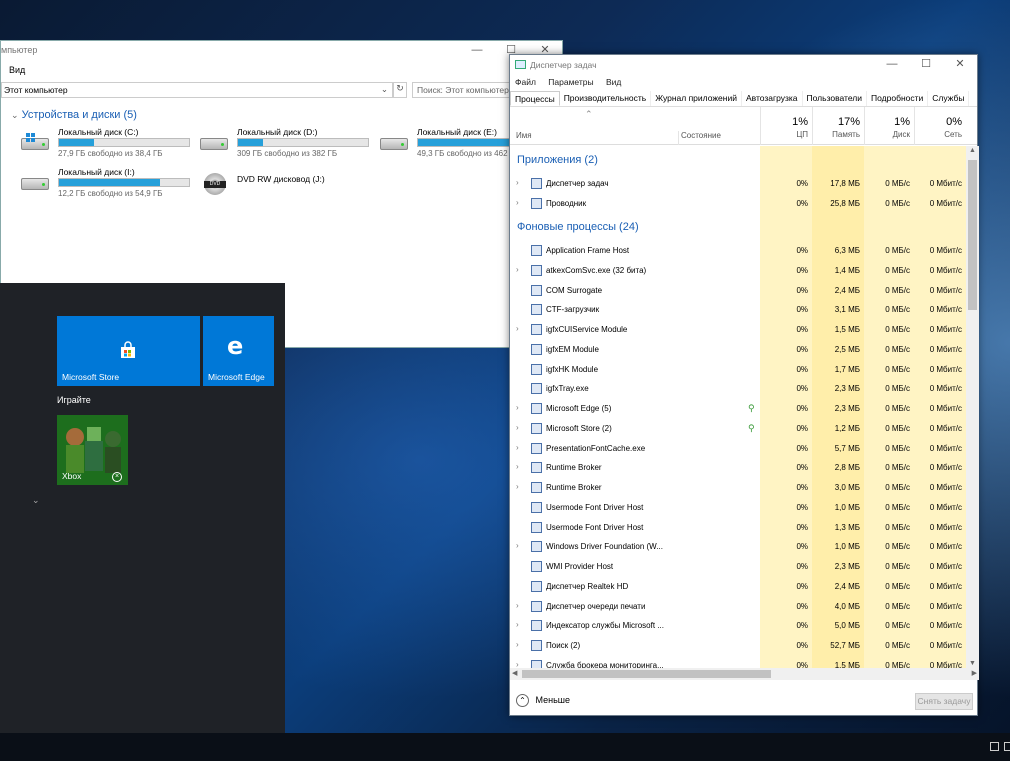  I want to click on column-cpu: 1% ЦП, so click(786, 126).